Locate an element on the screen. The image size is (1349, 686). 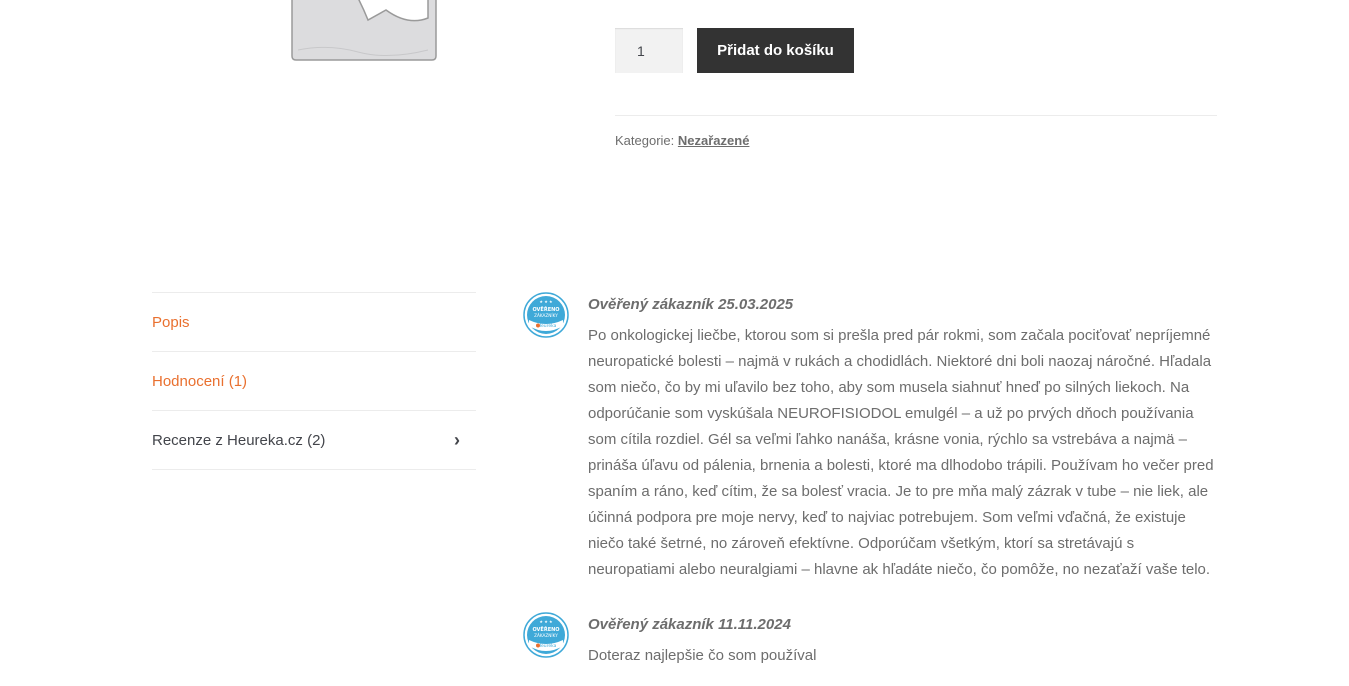
review-text: Doteraz najlepšie čo som používal is located at coordinates (702, 655).